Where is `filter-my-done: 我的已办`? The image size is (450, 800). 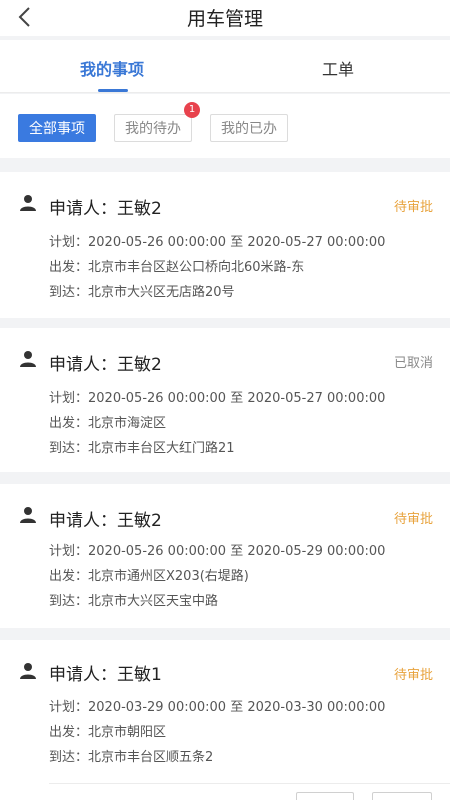
filter-my-done: 我的已办 is located at coordinates (249, 128).